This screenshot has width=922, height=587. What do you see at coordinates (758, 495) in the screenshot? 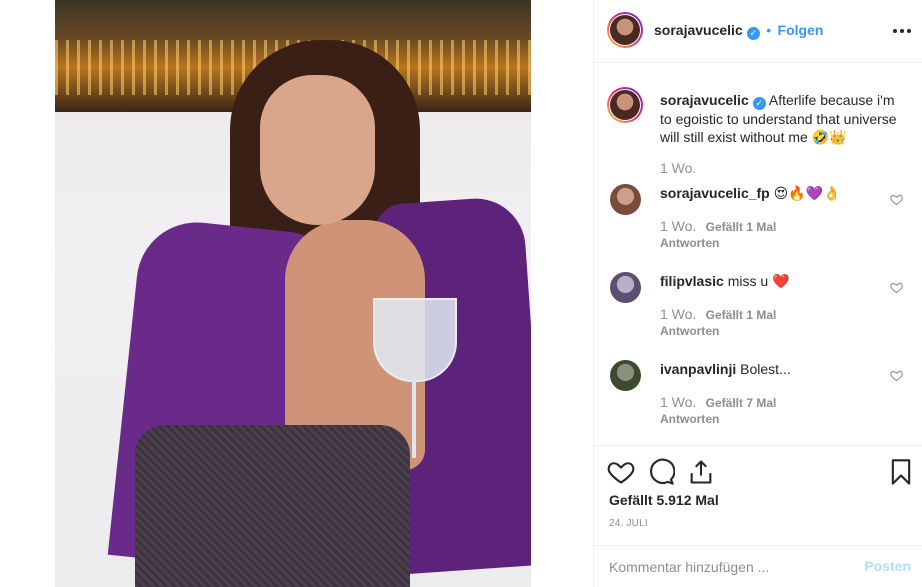
I see `post-actions: Gefällt 5.912 Mal 24. JULI` at bounding box center [758, 495].